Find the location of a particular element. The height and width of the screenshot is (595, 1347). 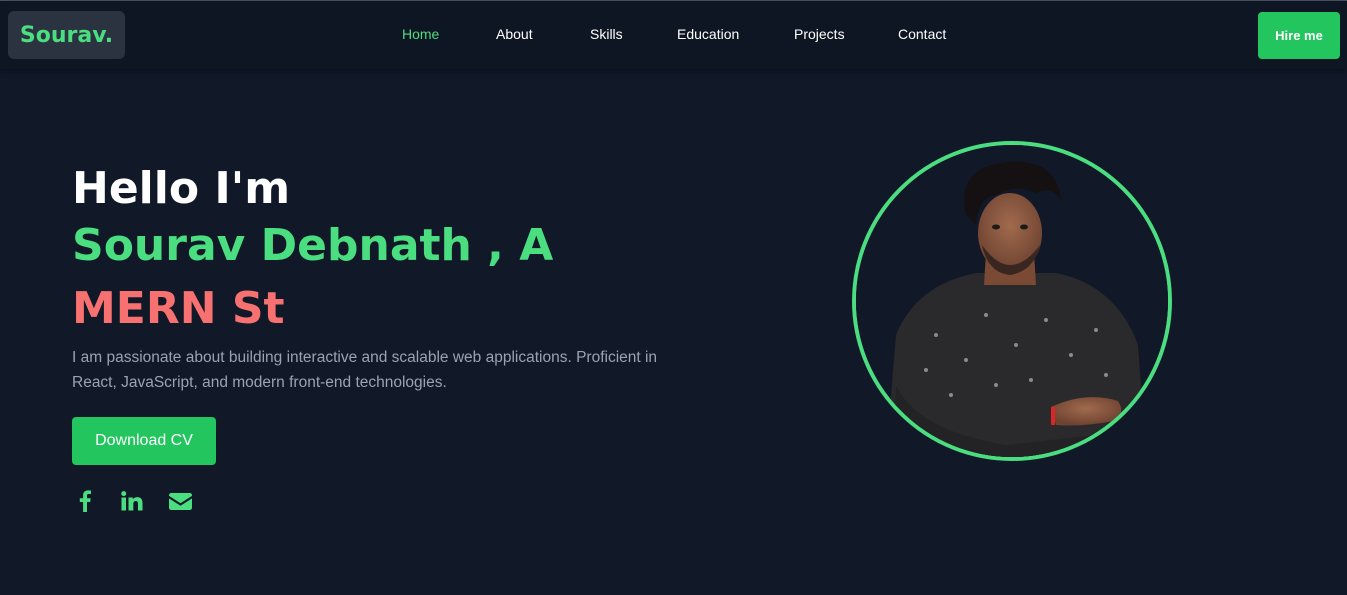

facebook-link is located at coordinates (85, 501).